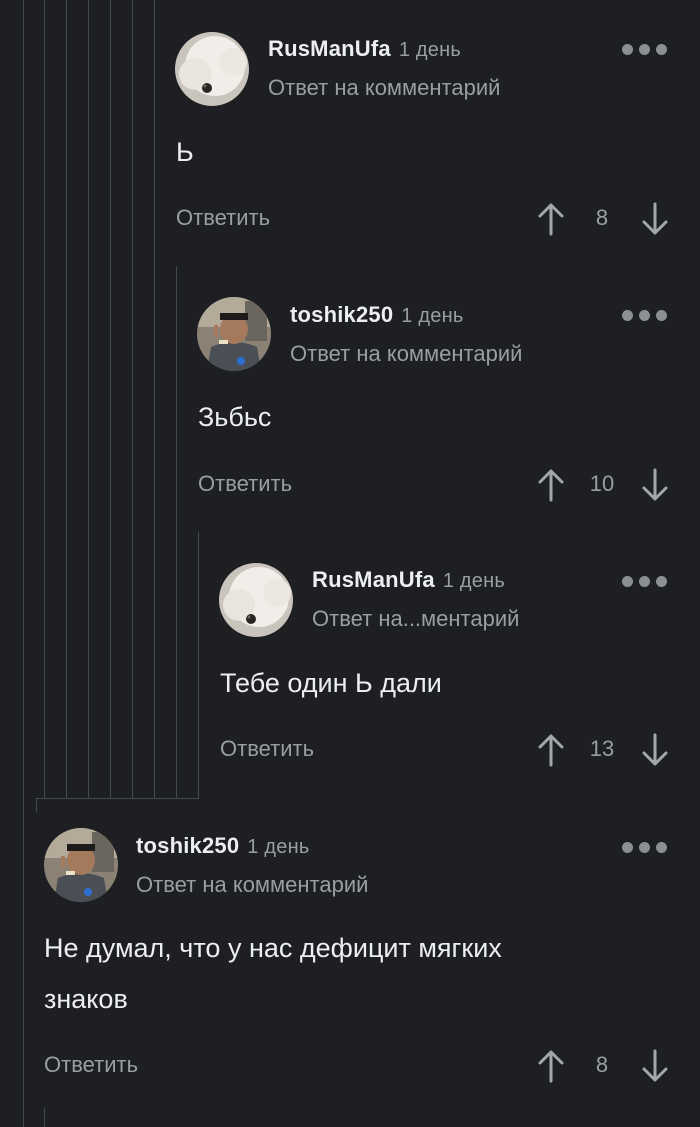 The height and width of the screenshot is (1127, 700). Describe the element at coordinates (655, 1066) in the screenshot. I see `downvote-arrow-icon` at that location.